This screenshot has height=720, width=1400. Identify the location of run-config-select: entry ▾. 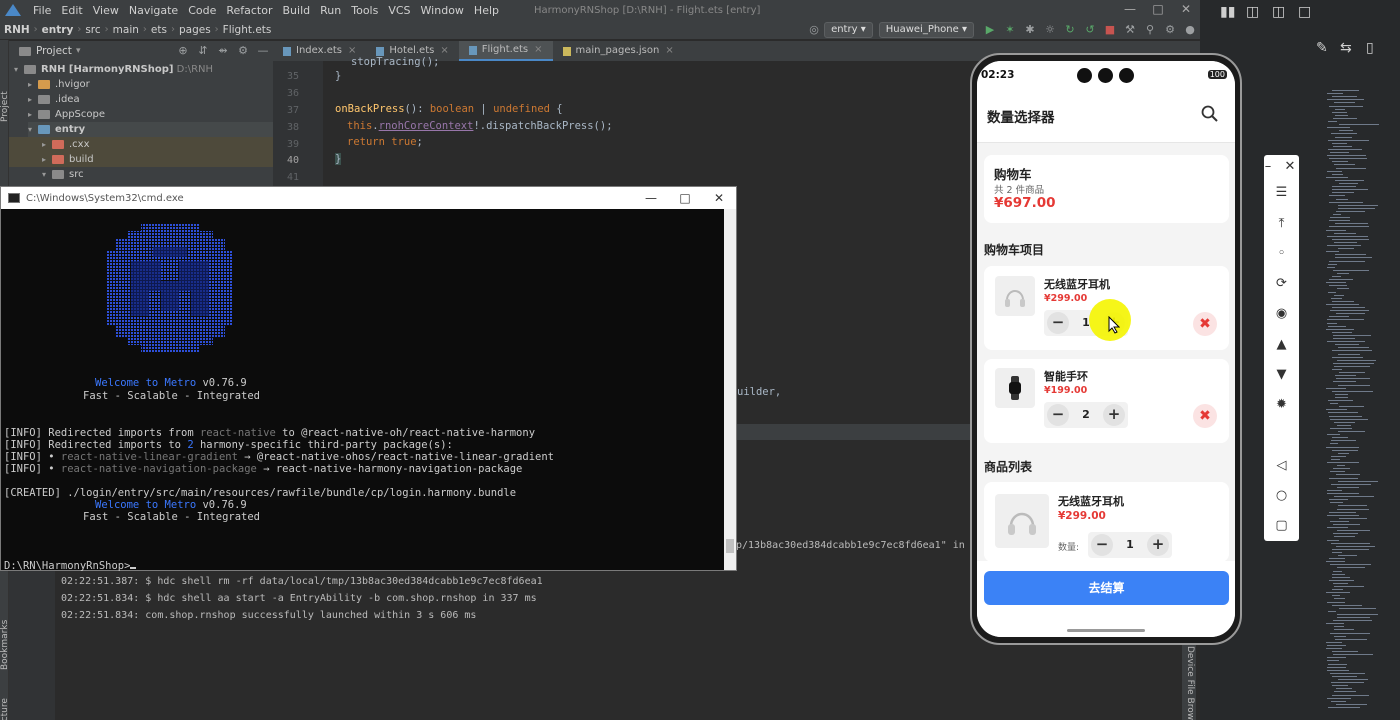
(848, 29).